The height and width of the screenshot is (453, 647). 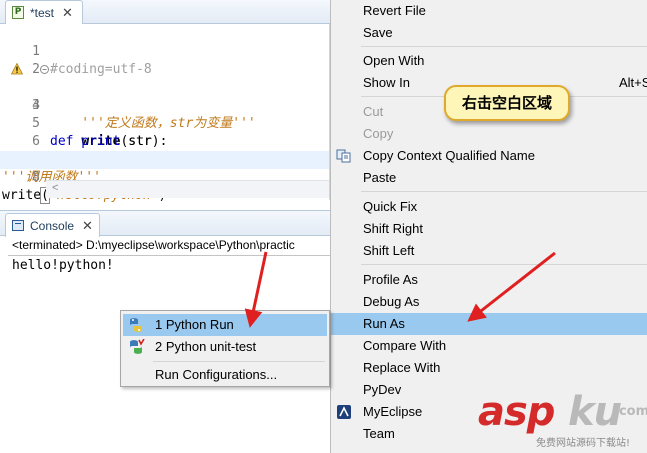 I want to click on copy-context-icon, so click(x=343, y=156).